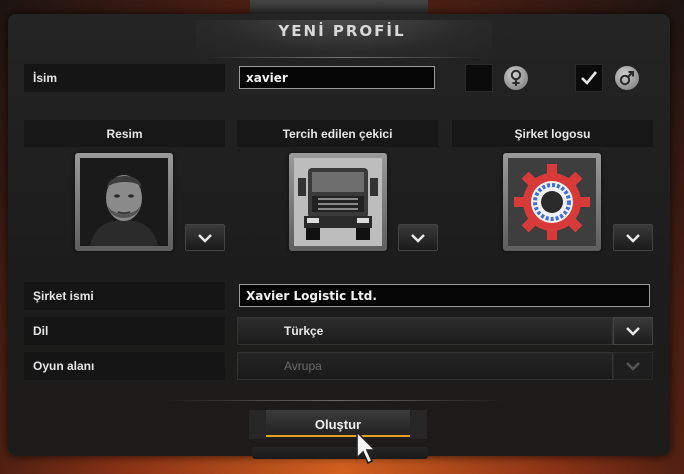 Image resolution: width=684 pixels, height=474 pixels. I want to click on game-area-dropdown-arrow, so click(633, 366).